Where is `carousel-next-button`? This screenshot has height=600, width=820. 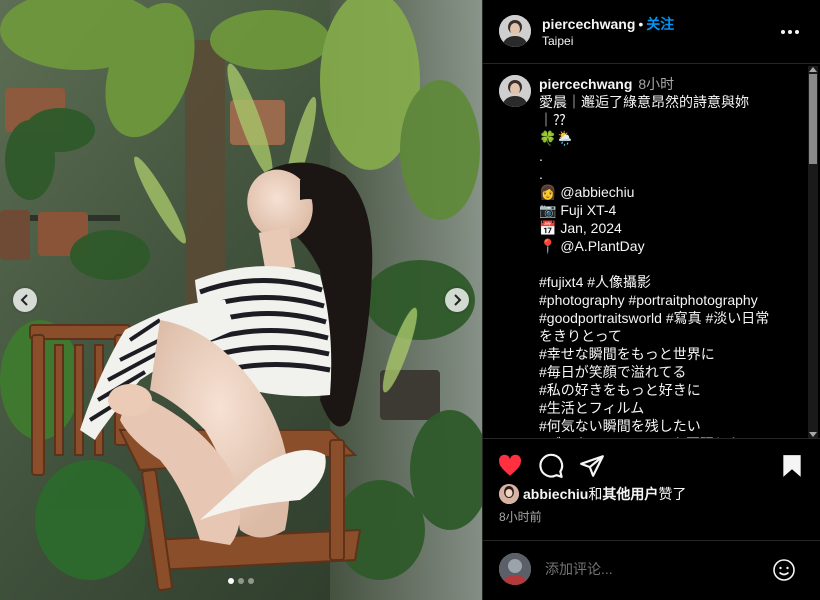
carousel-next-button is located at coordinates (457, 300).